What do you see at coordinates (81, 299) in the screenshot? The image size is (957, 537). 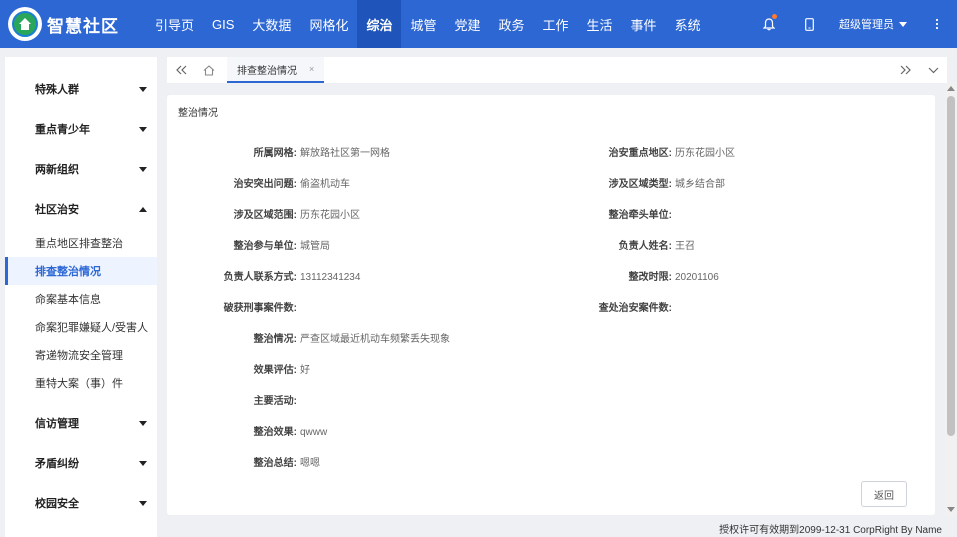 I see `sidebar-item-homicide-info: 命案基本信息` at bounding box center [81, 299].